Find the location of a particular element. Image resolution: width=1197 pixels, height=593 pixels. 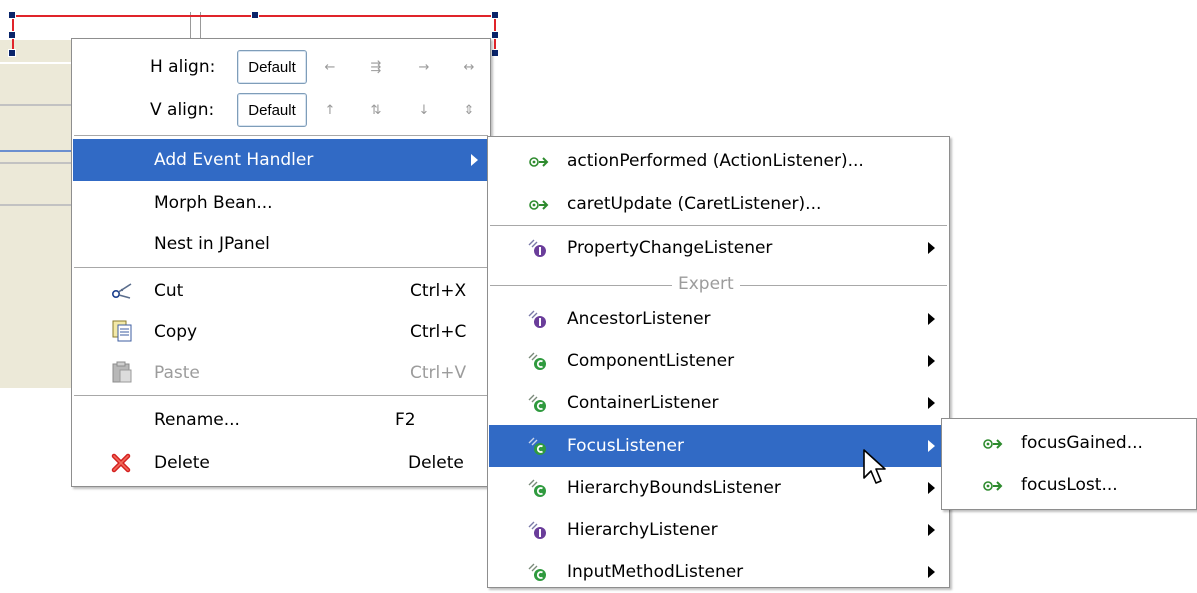

align-right-icon: → is located at coordinates (424, 67).